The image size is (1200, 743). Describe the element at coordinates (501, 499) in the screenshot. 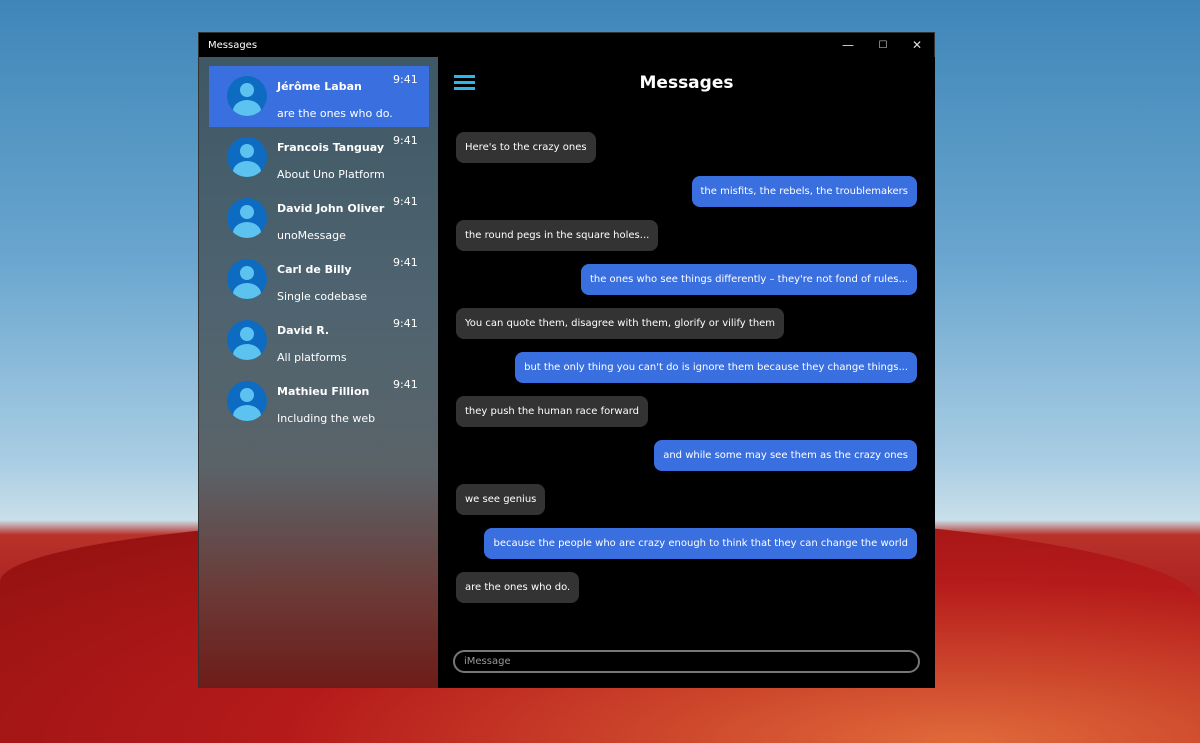

I see `incoming-message: we see genius` at that location.